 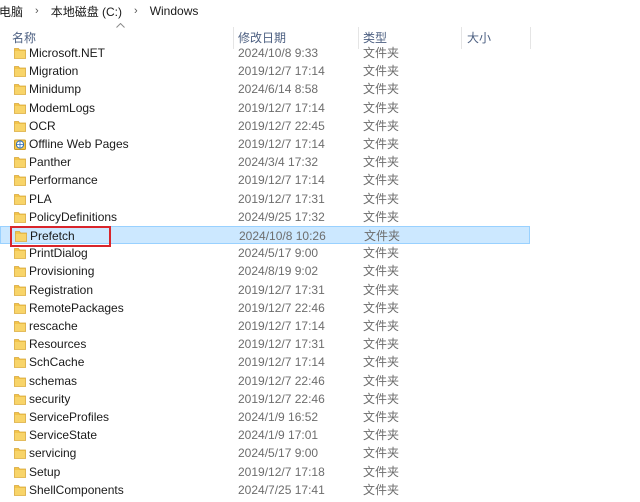 I want to click on file-name: OCR, so click(x=42, y=126).